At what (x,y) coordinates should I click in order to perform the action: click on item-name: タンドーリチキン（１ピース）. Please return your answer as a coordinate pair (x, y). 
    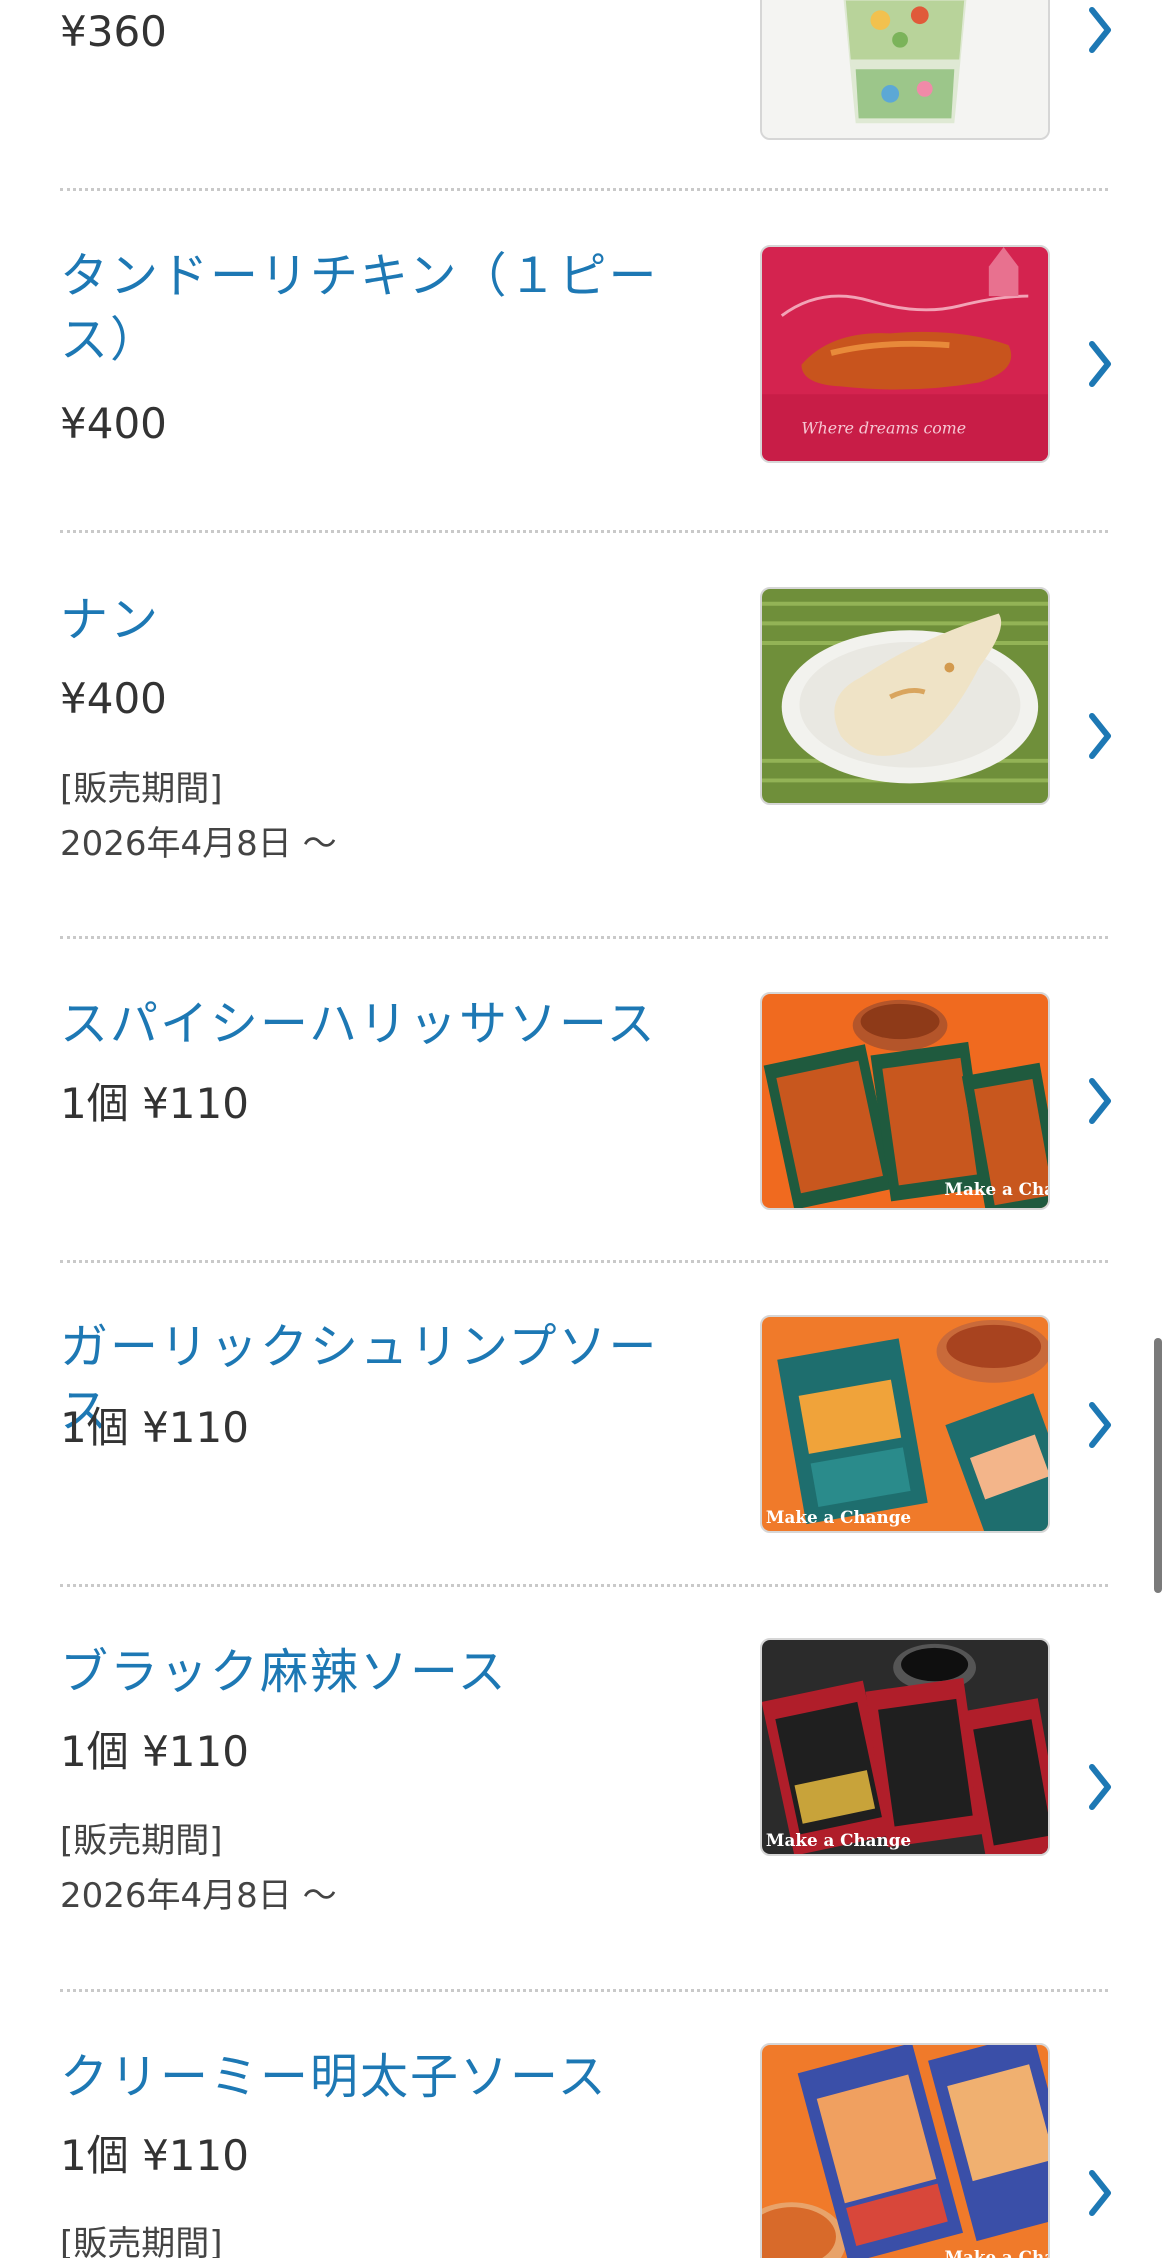
    Looking at the image, I should click on (370, 308).